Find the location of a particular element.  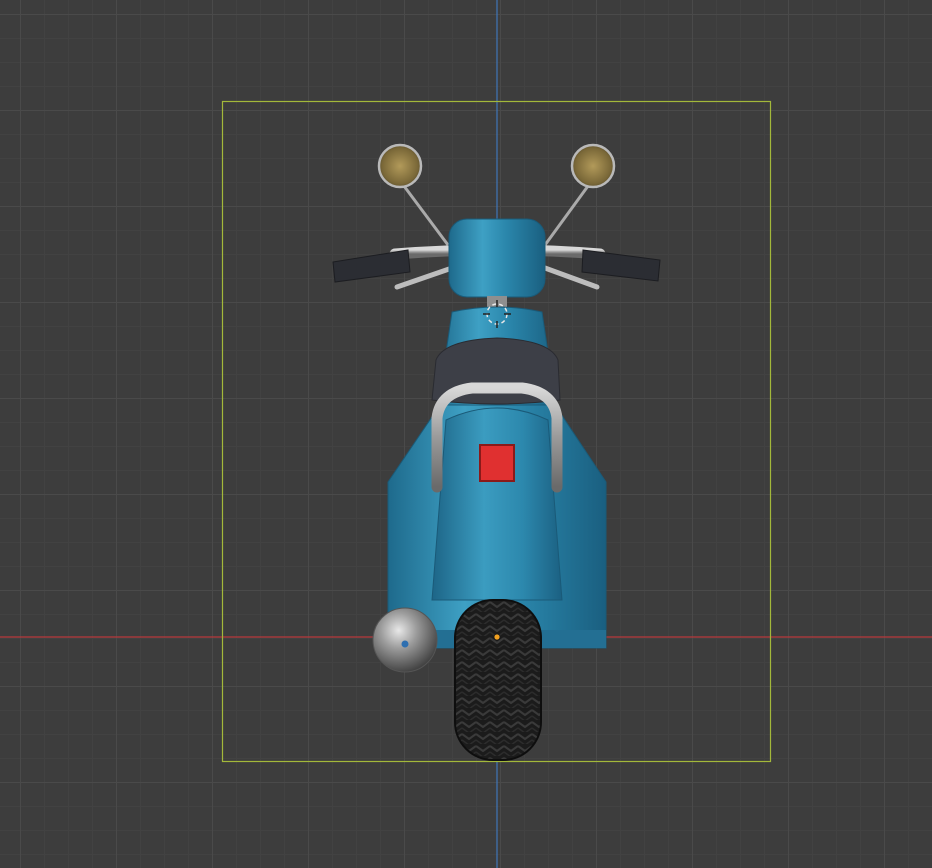

right-mirror-stem is located at coordinates (566, 215).